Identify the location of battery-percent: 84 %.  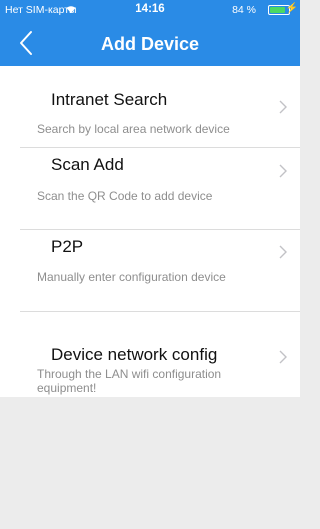
(244, 10).